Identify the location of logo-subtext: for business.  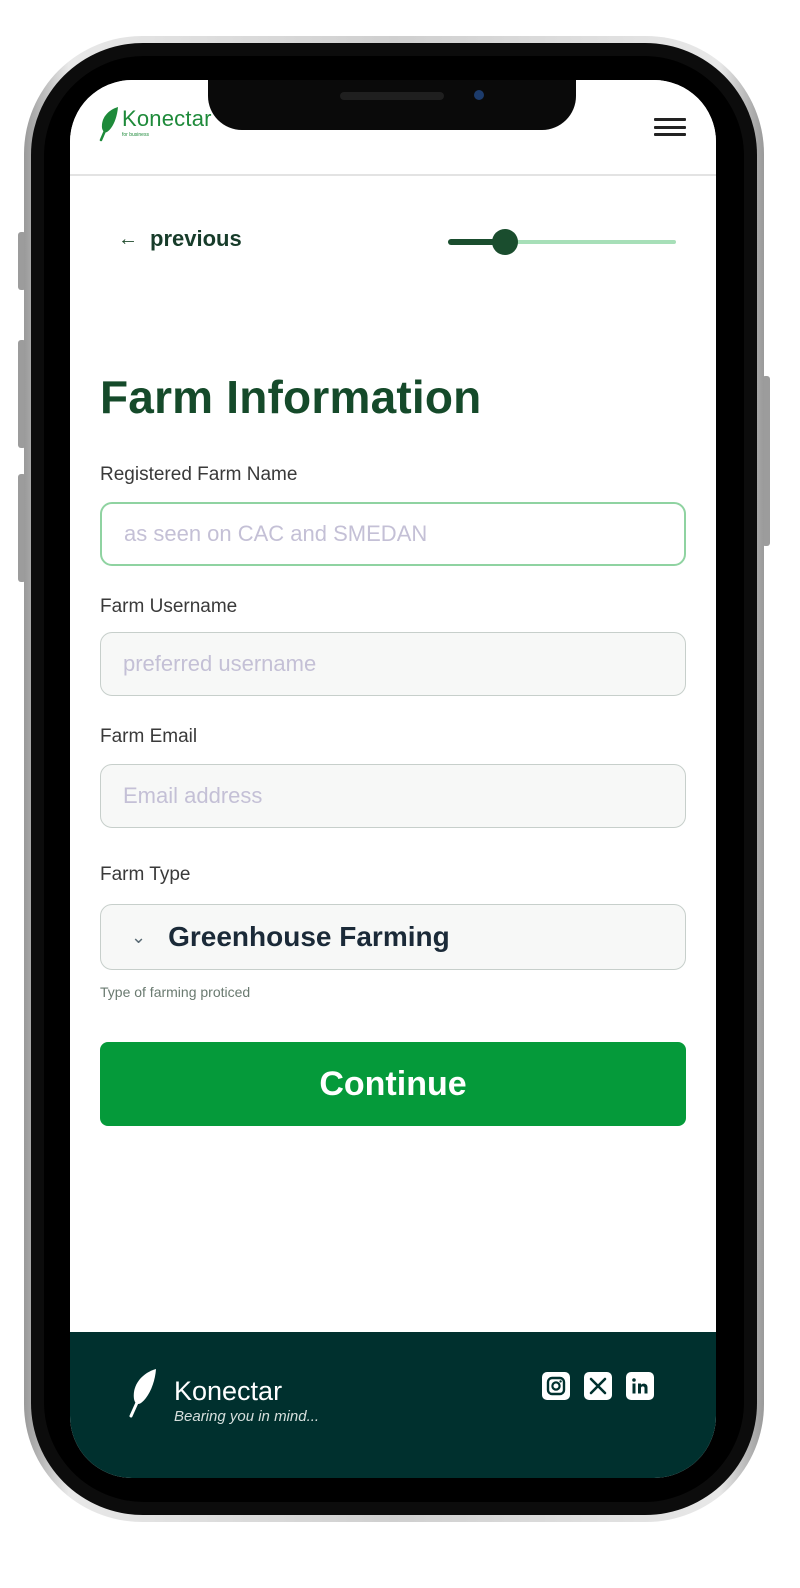
(135, 135).